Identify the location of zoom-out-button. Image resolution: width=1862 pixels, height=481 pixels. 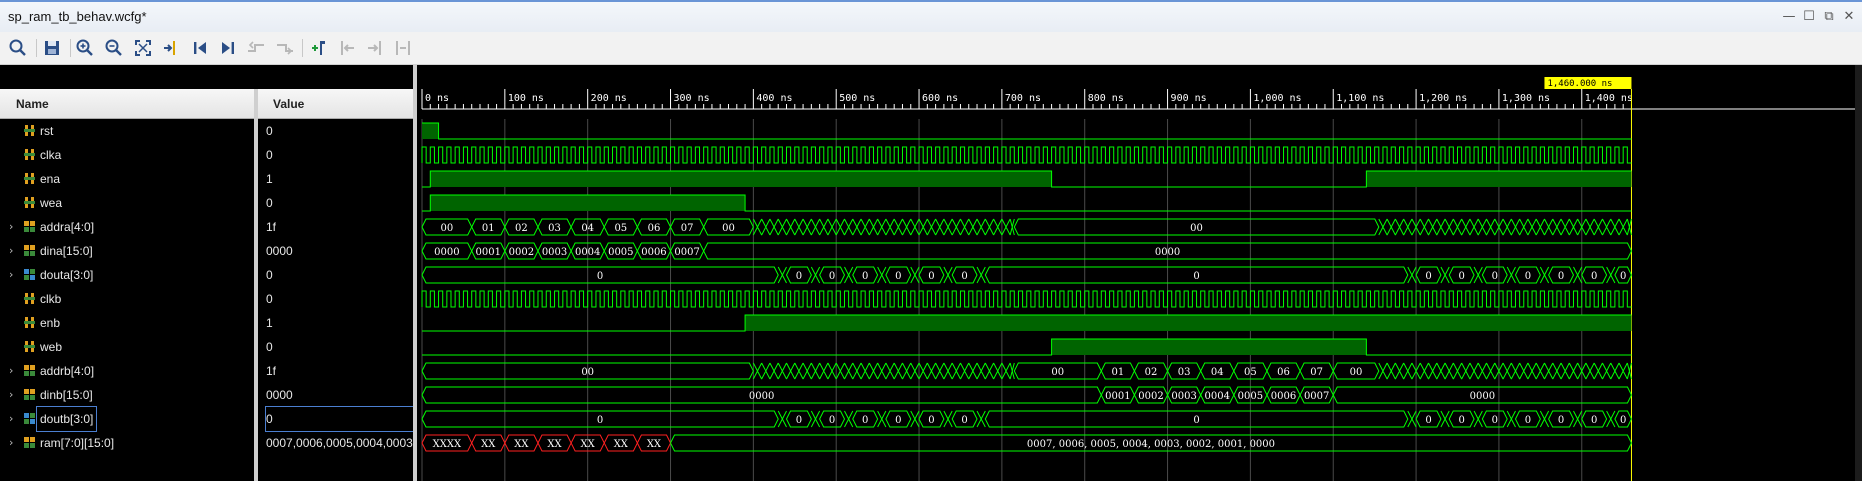
(114, 48).